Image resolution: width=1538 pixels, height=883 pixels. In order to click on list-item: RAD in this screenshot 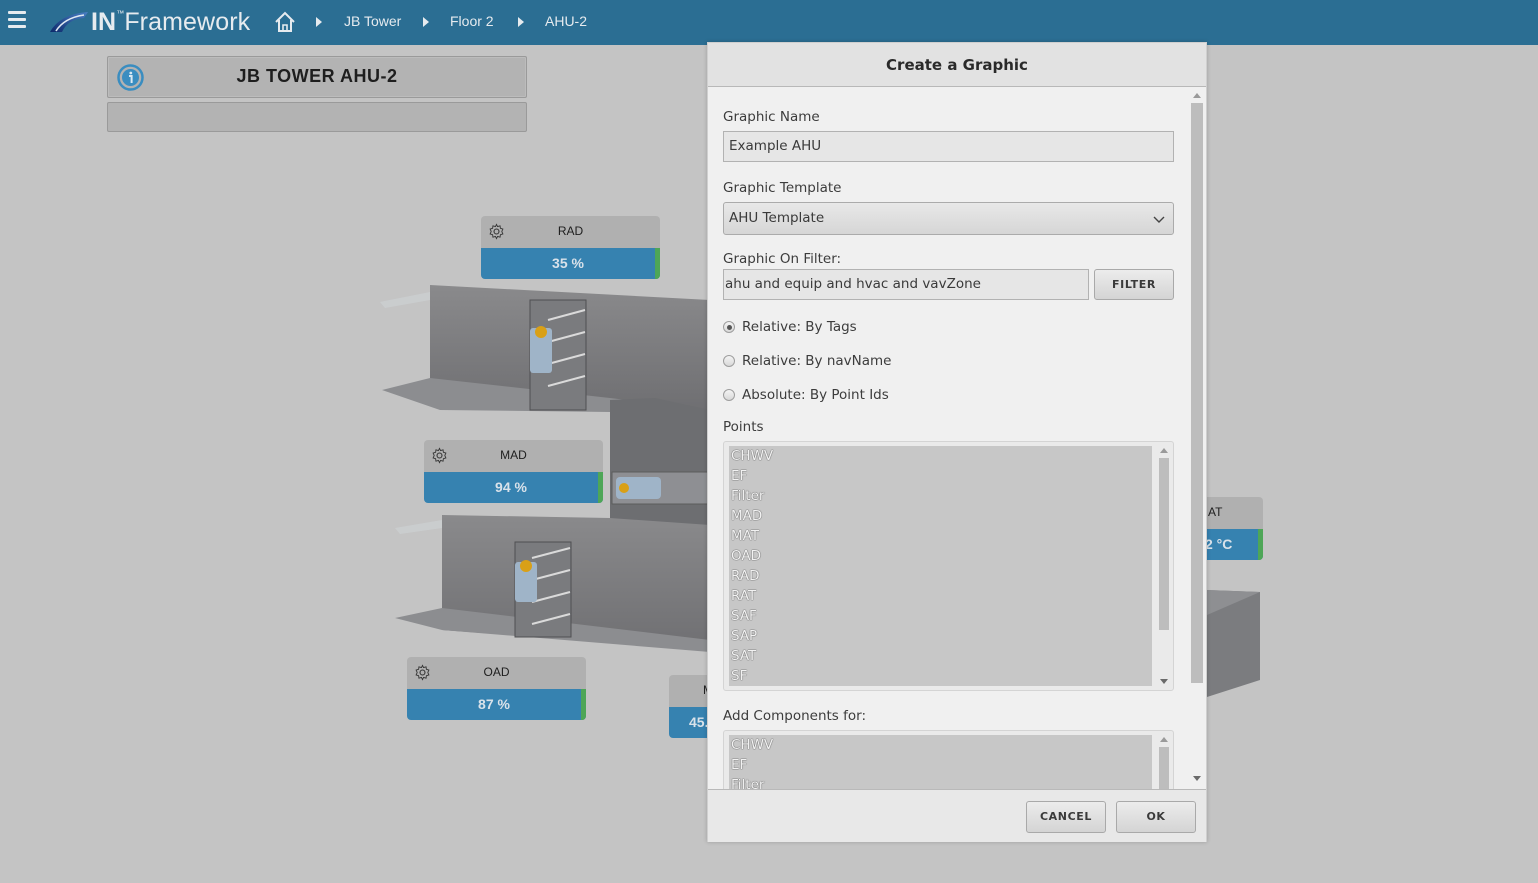, I will do `click(940, 576)`.